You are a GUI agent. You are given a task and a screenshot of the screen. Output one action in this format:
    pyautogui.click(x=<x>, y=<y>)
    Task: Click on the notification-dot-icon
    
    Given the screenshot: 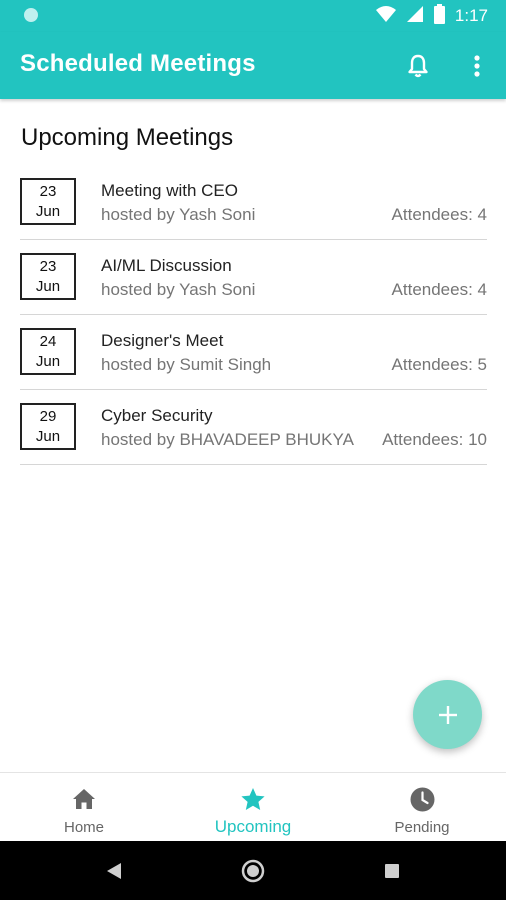 What is the action you would take?
    pyautogui.click(x=31, y=15)
    